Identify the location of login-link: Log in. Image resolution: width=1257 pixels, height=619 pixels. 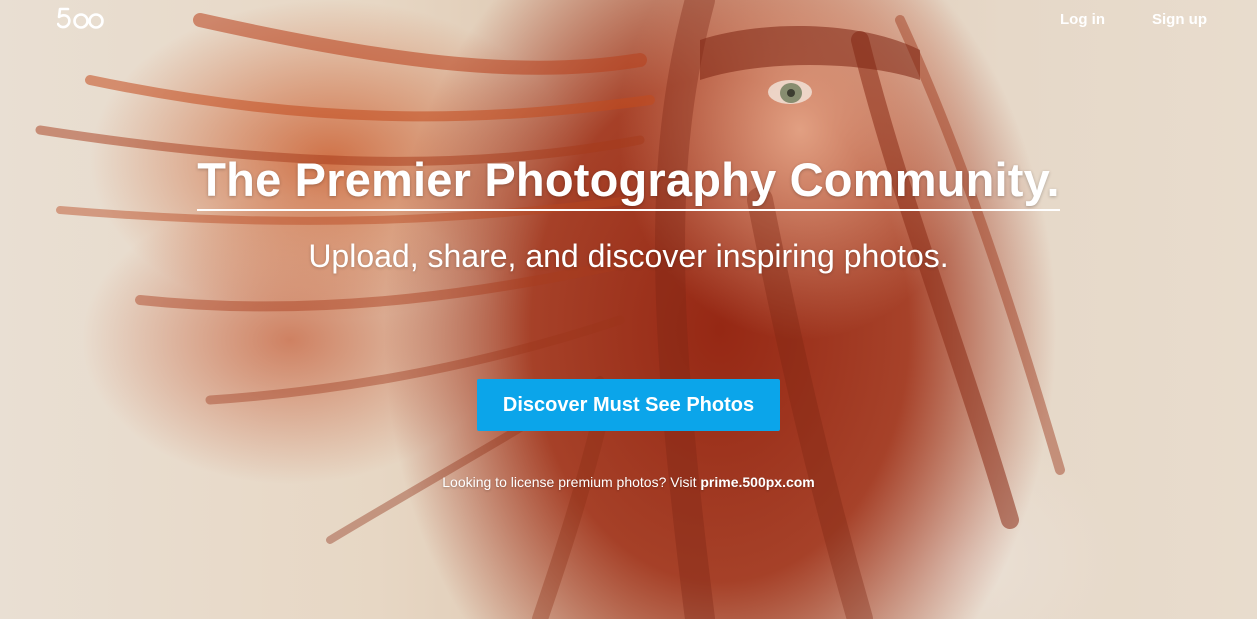
(1082, 19).